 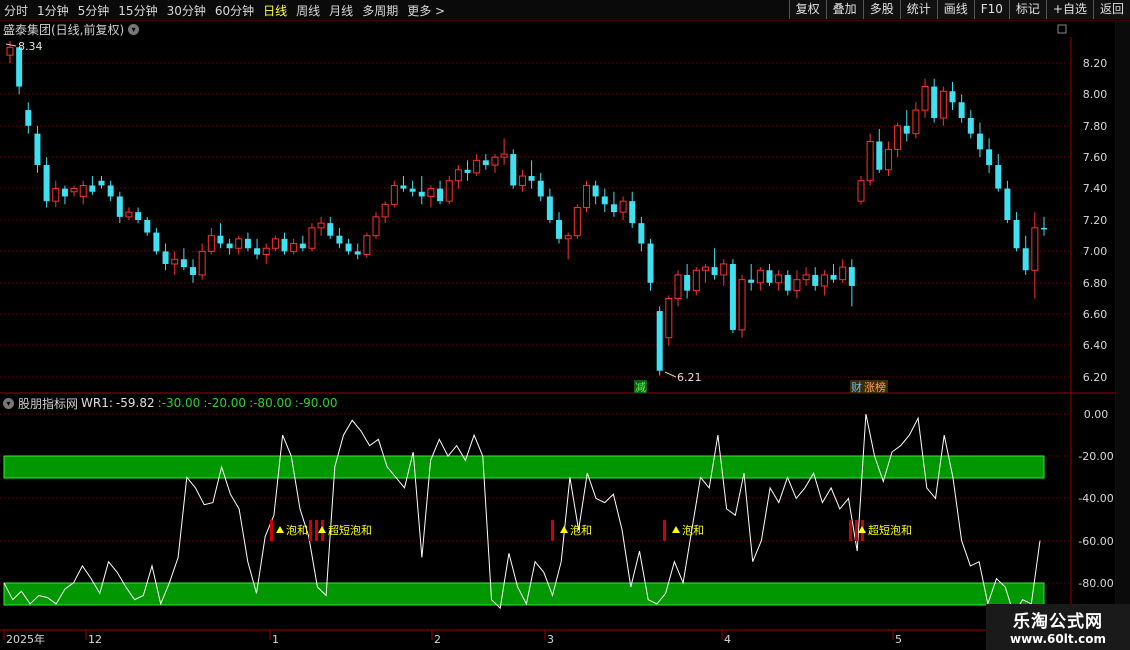 What do you see at coordinates (95, 639) in the screenshot?
I see `date-label: 12` at bounding box center [95, 639].